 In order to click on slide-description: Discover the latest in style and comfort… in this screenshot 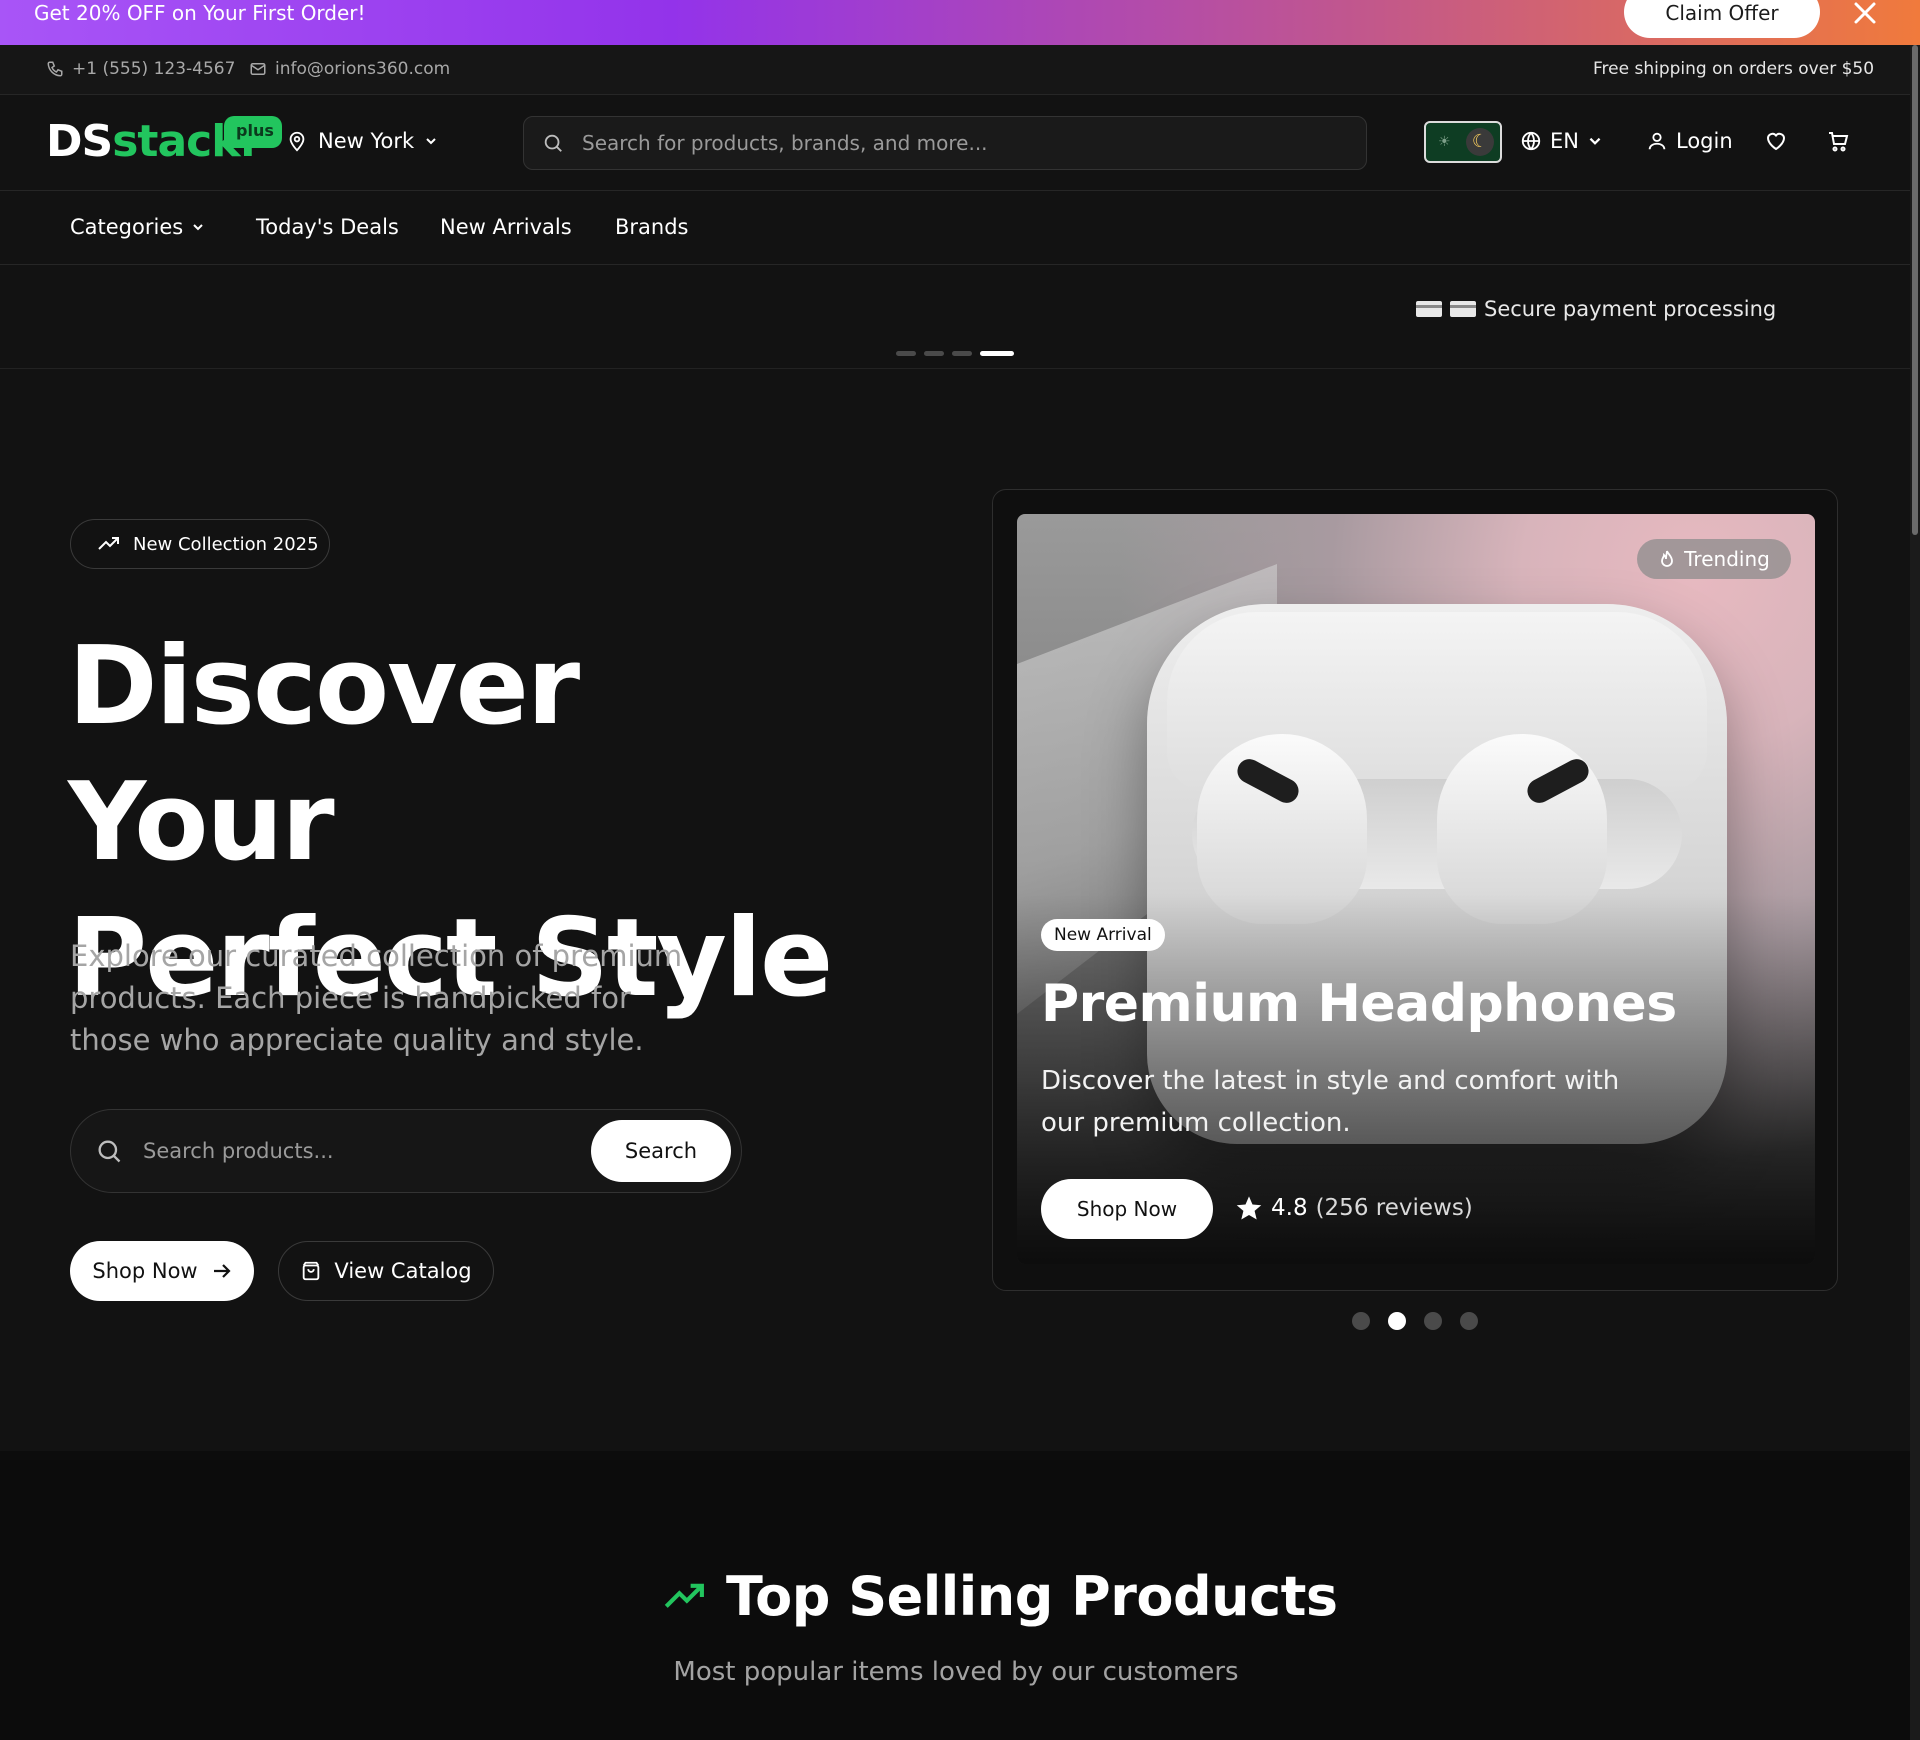, I will do `click(1330, 1102)`.